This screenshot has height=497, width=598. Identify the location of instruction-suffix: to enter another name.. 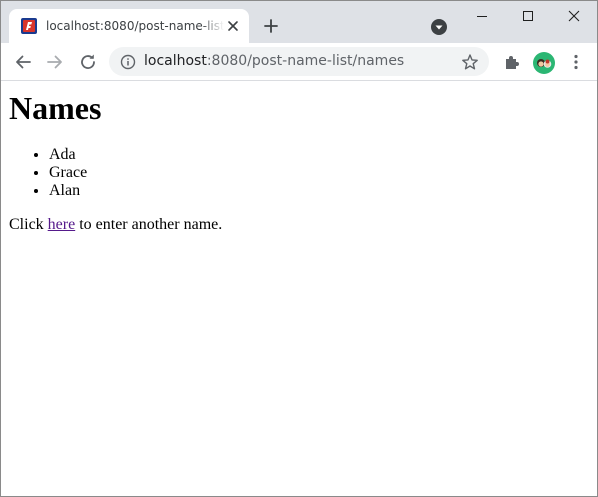
(149, 224).